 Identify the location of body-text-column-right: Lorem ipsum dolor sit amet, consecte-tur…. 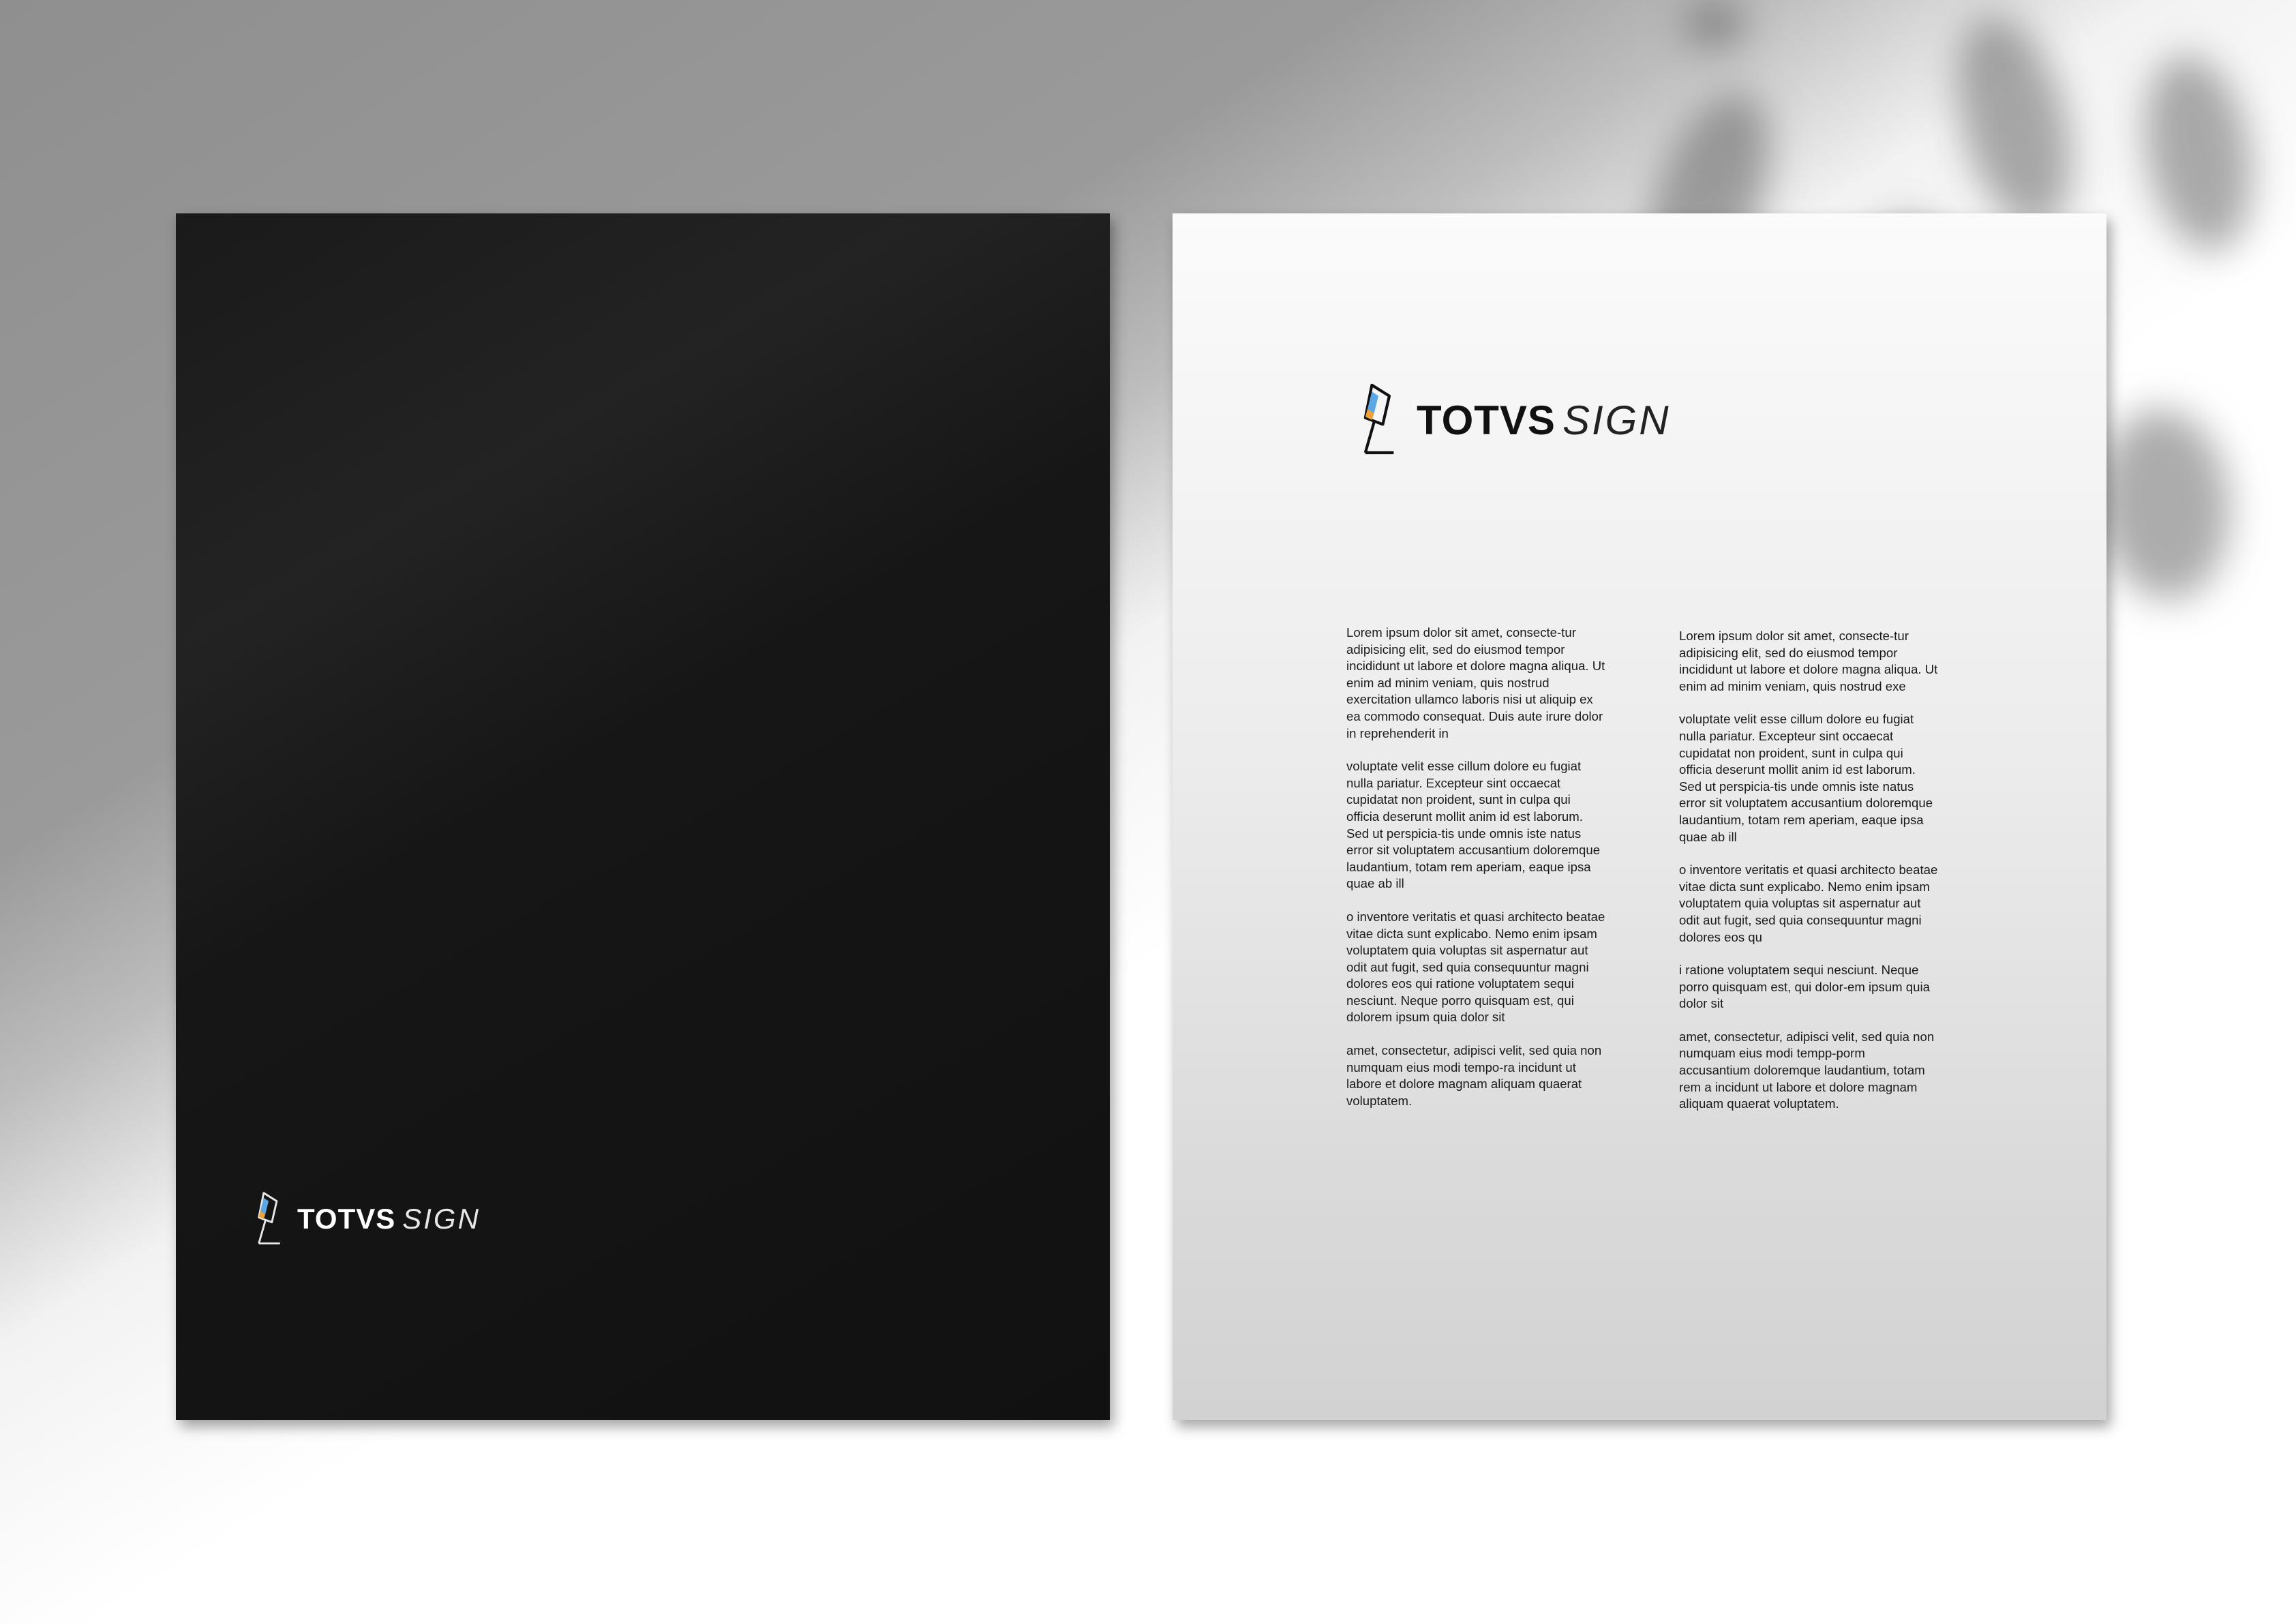
(1809, 878).